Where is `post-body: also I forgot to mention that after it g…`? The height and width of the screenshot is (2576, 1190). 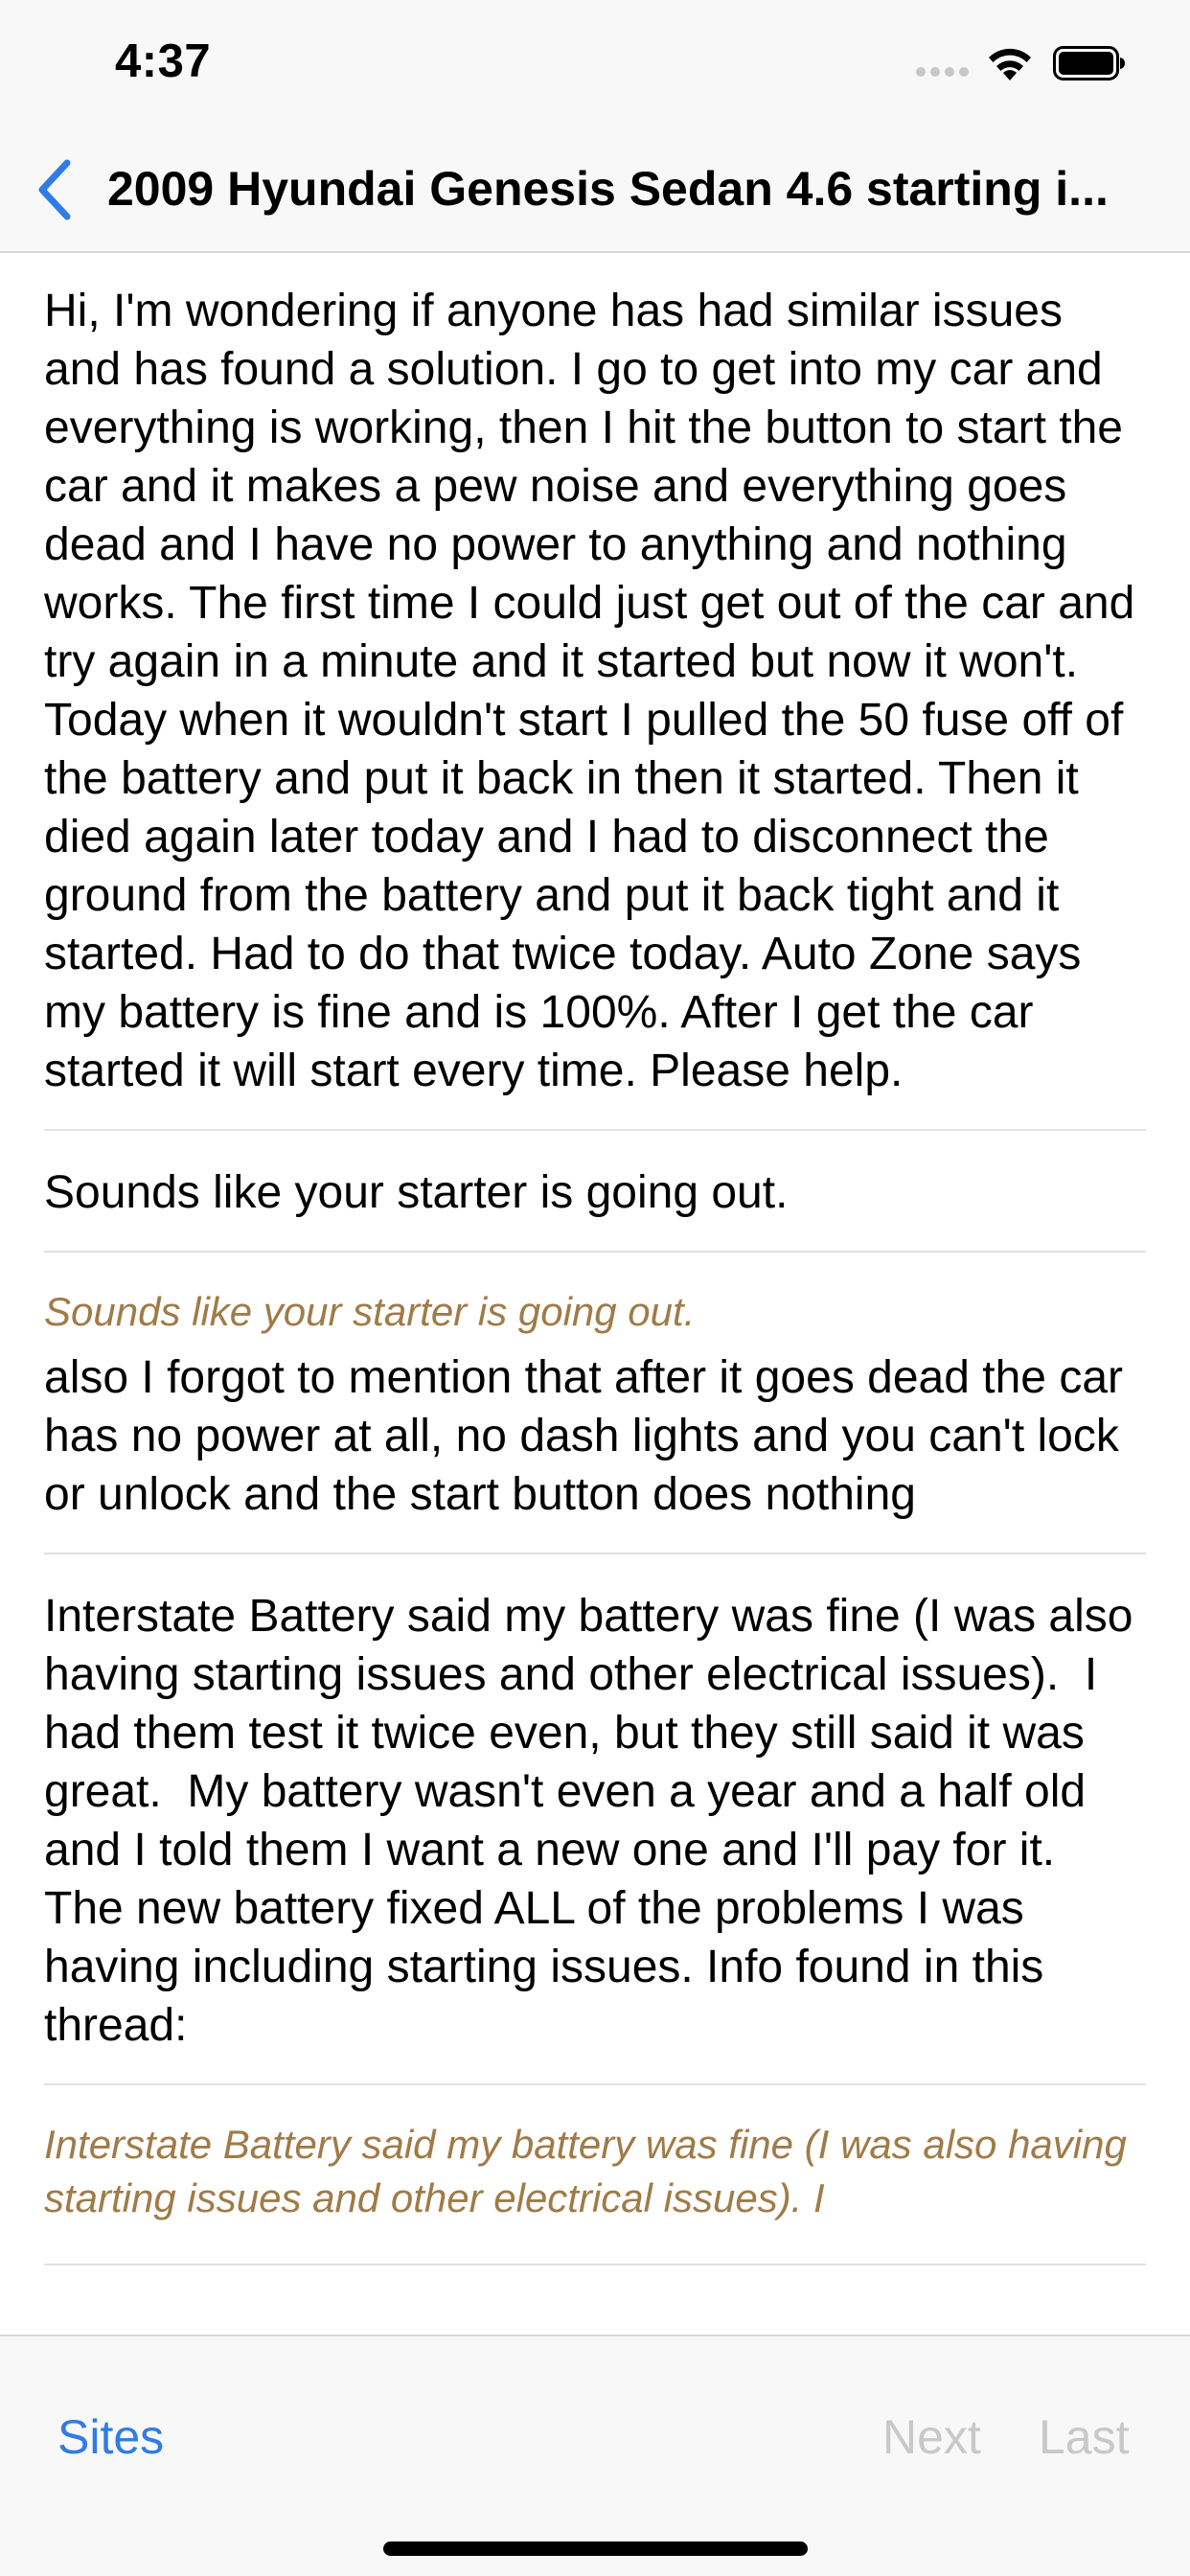 post-body: also I forgot to mention that after it g… is located at coordinates (590, 1436).